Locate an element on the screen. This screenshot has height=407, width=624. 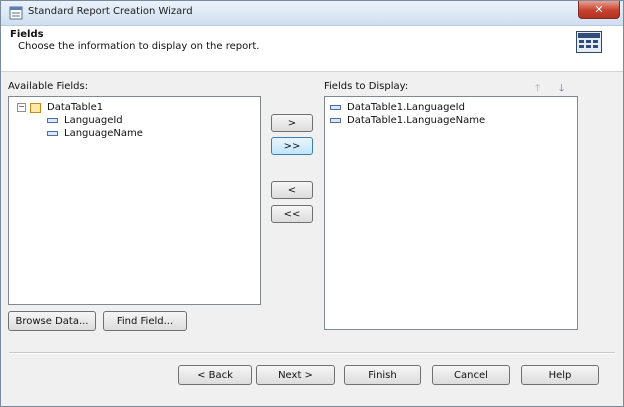
report-table-icon is located at coordinates (589, 42).